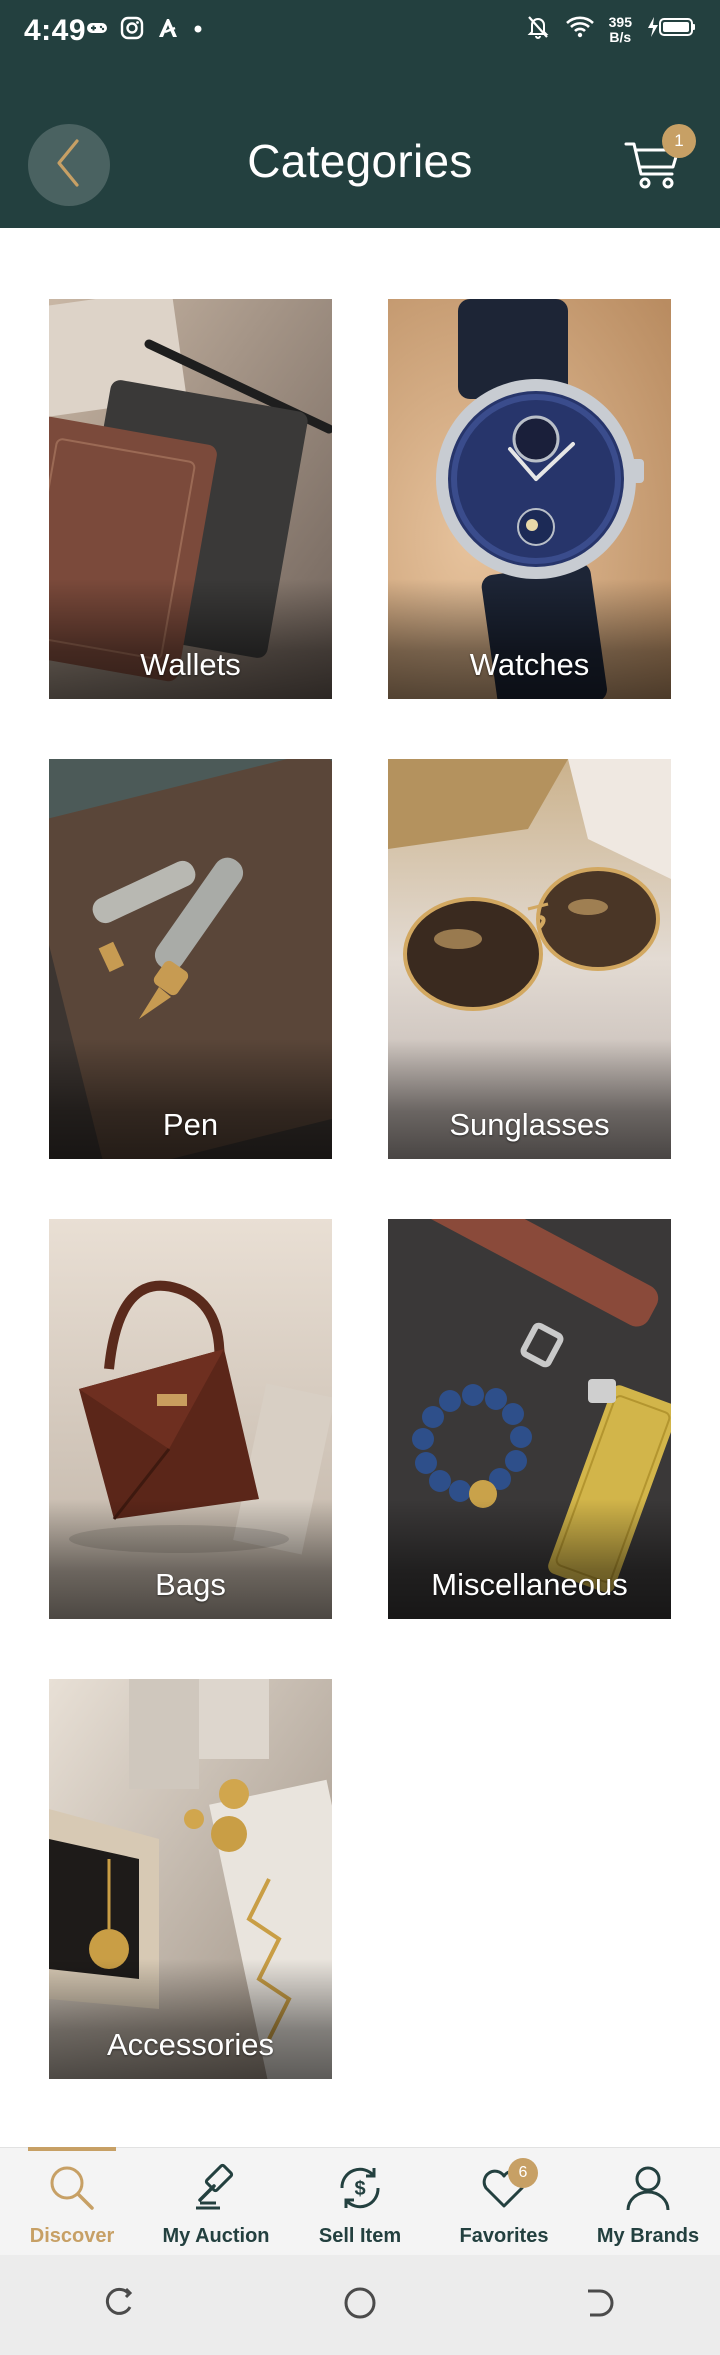 The image size is (720, 2355). Describe the element at coordinates (360, 32) in the screenshot. I see `status-bar: 4:49 395 B/s` at that location.